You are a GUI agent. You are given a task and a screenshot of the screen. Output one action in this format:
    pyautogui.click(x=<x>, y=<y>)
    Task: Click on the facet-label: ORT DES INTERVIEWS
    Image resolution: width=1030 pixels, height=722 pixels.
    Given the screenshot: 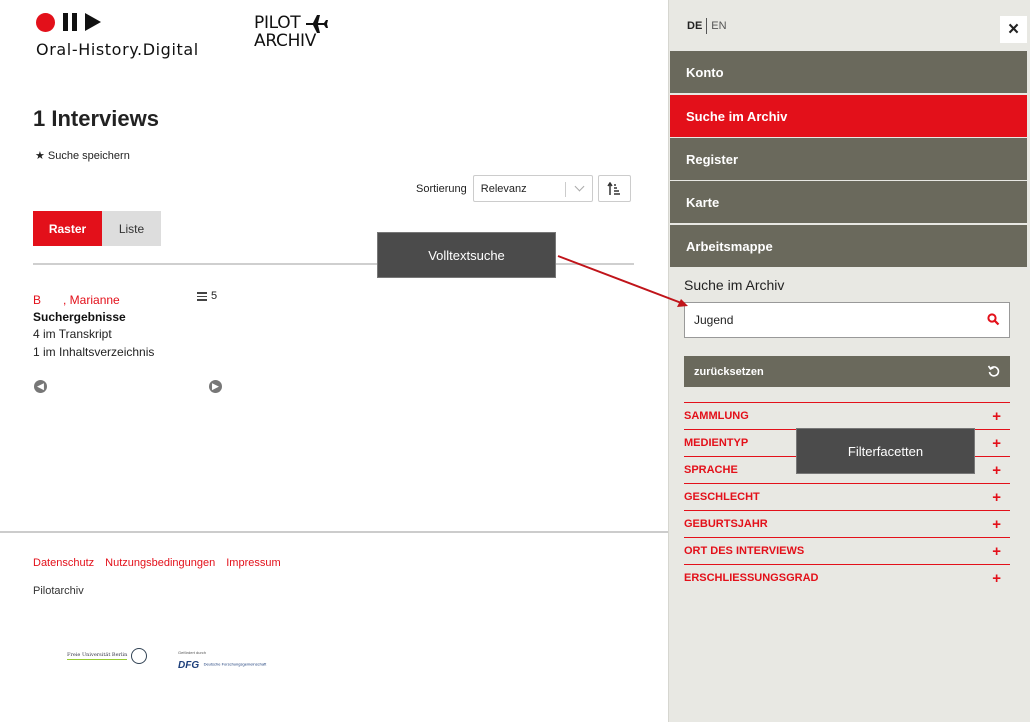 What is the action you would take?
    pyautogui.click(x=744, y=551)
    